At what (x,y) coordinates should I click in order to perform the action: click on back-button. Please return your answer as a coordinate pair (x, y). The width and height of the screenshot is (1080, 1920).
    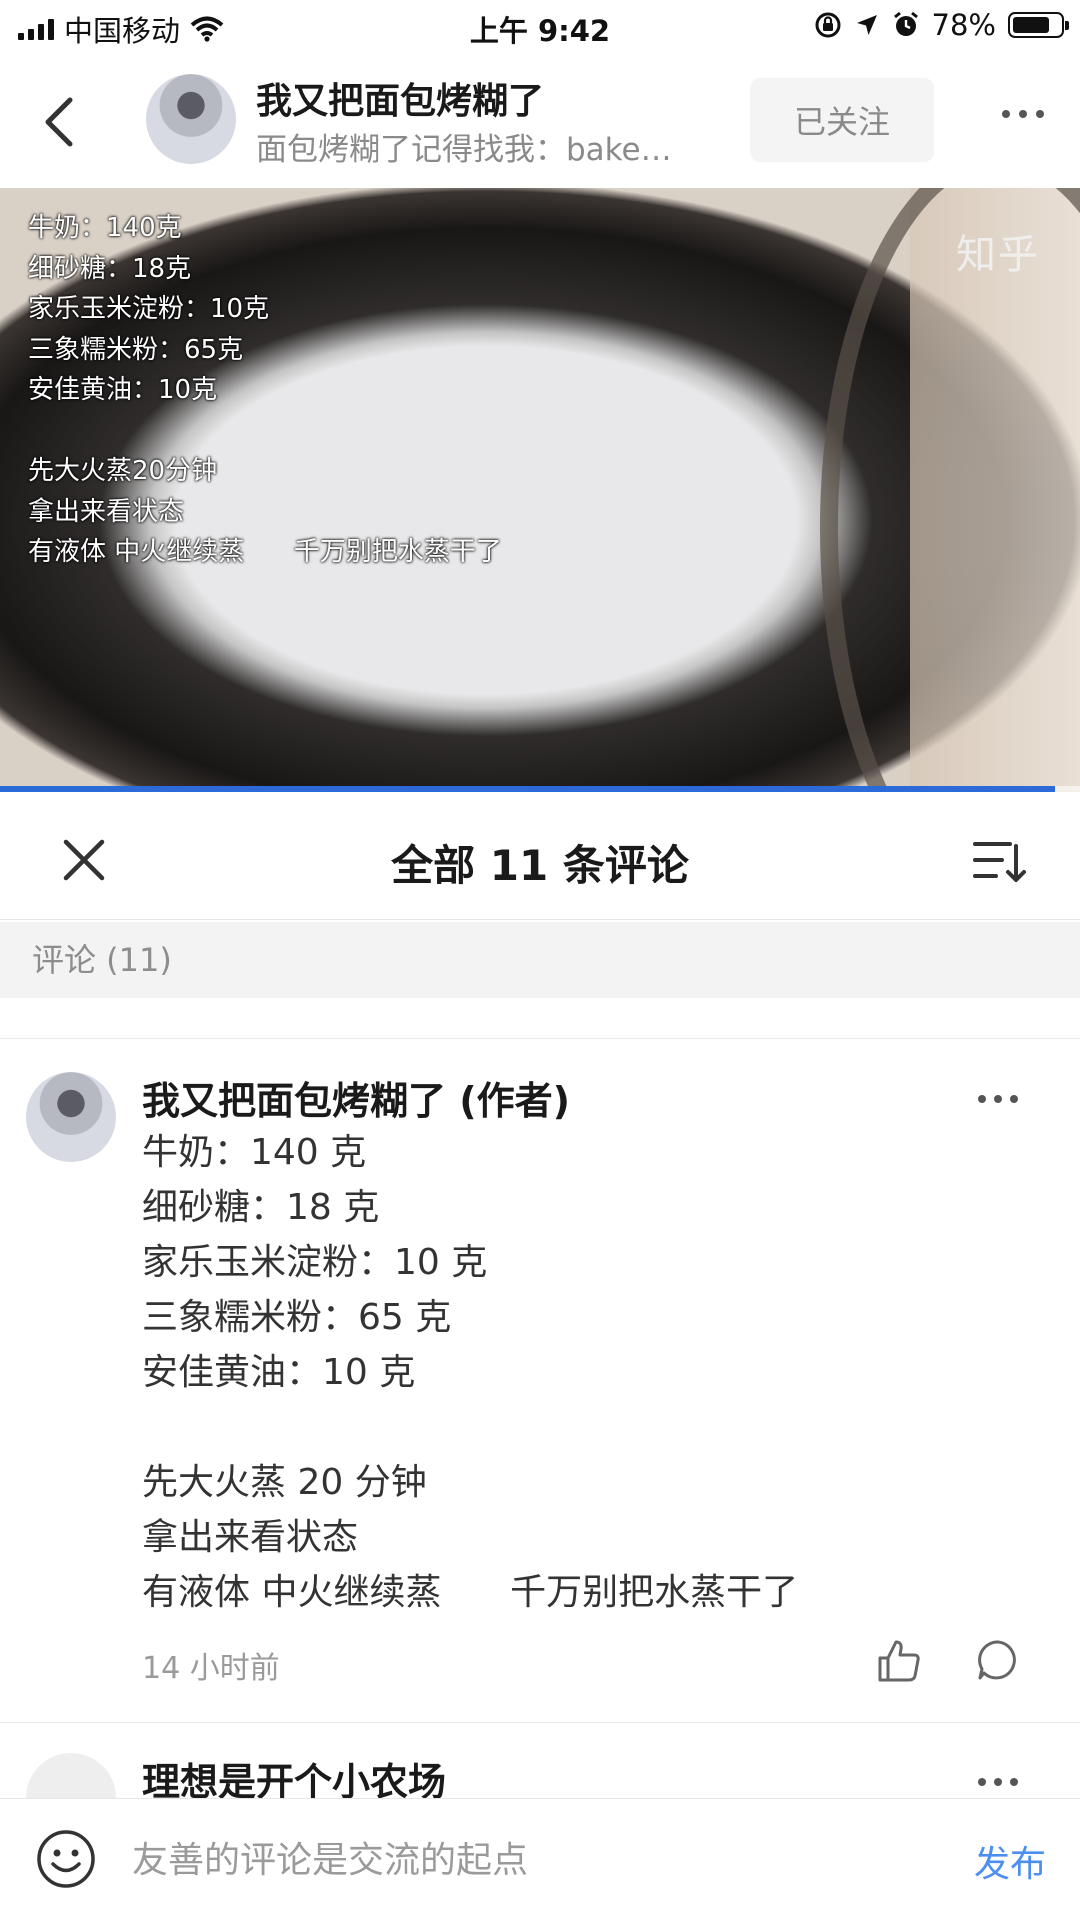
    Looking at the image, I should click on (61, 122).